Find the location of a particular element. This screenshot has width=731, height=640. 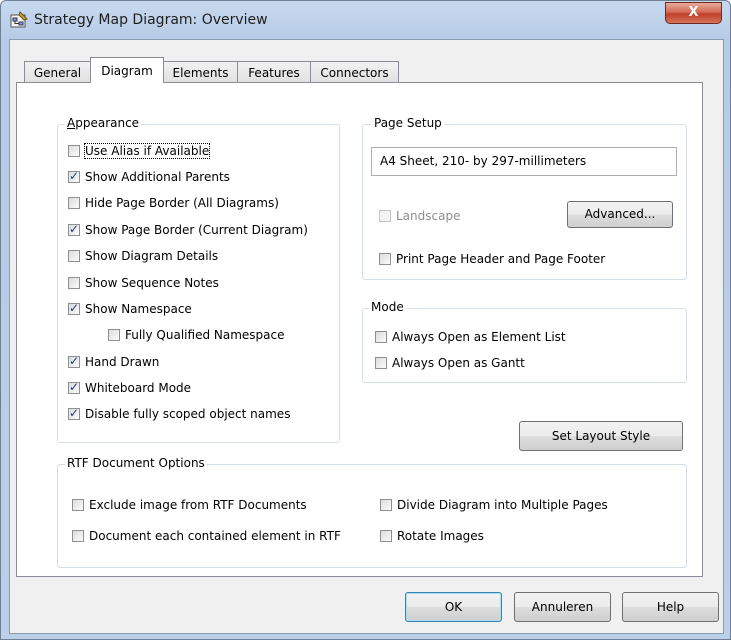

tab-label: General is located at coordinates (57, 73).